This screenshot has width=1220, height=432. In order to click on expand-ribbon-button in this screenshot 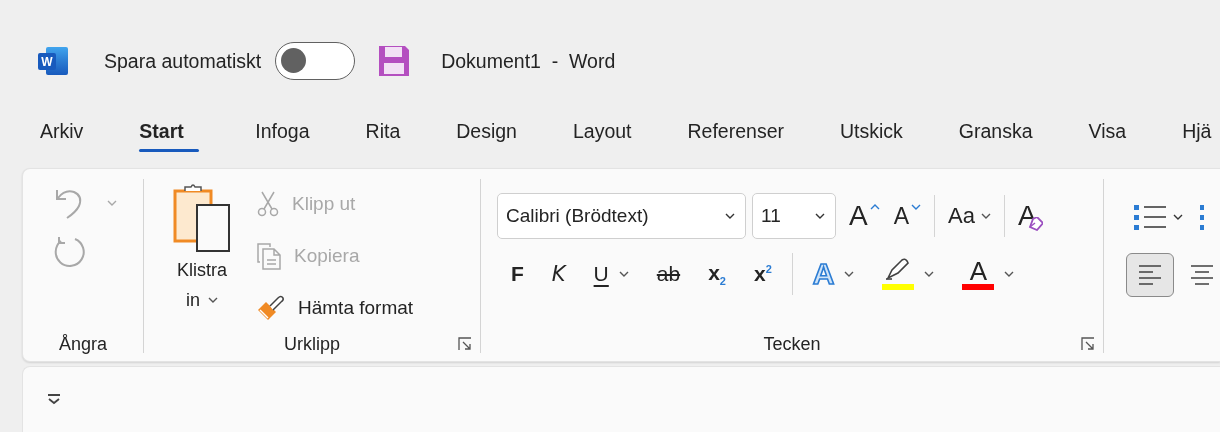, I will do `click(54, 399)`.